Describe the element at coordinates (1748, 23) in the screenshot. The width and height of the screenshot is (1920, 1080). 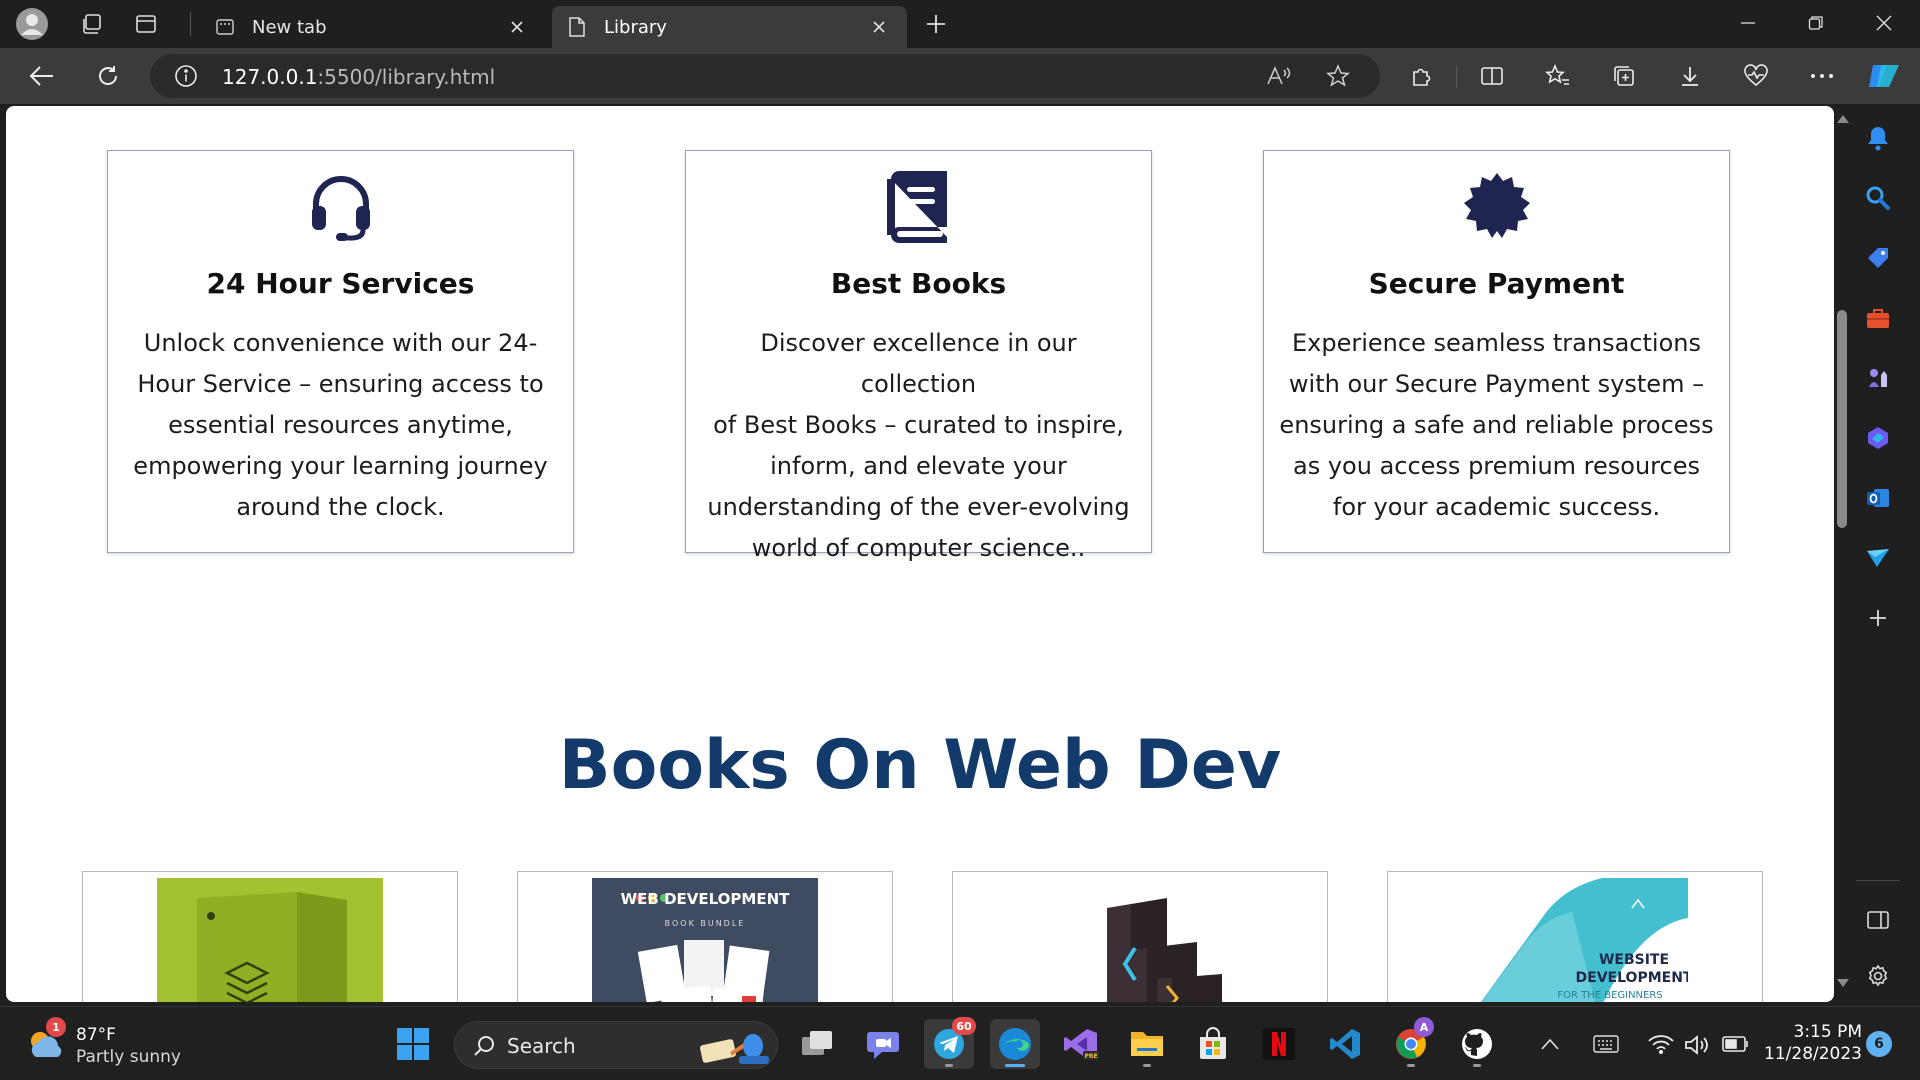
I see `minimize-button` at that location.